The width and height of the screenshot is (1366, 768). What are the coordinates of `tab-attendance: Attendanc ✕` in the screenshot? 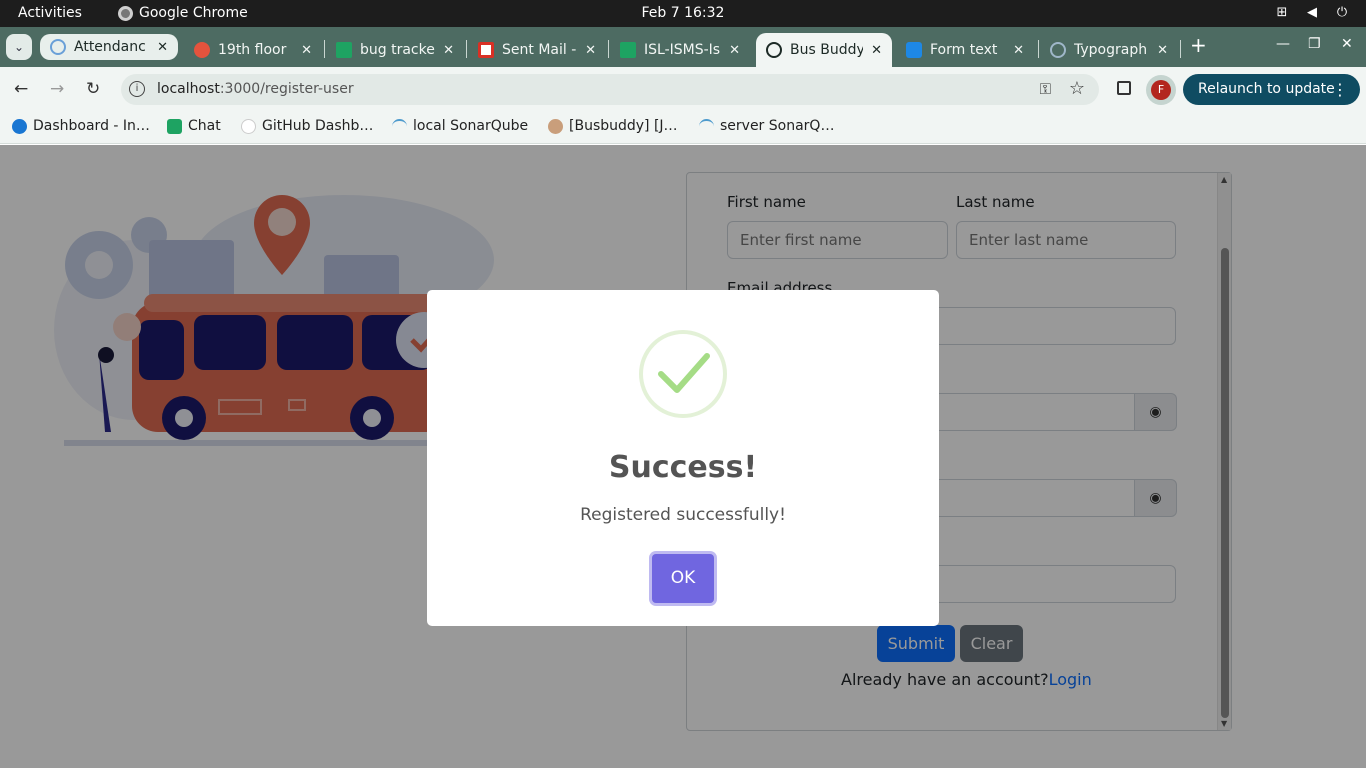 It's located at (109, 47).